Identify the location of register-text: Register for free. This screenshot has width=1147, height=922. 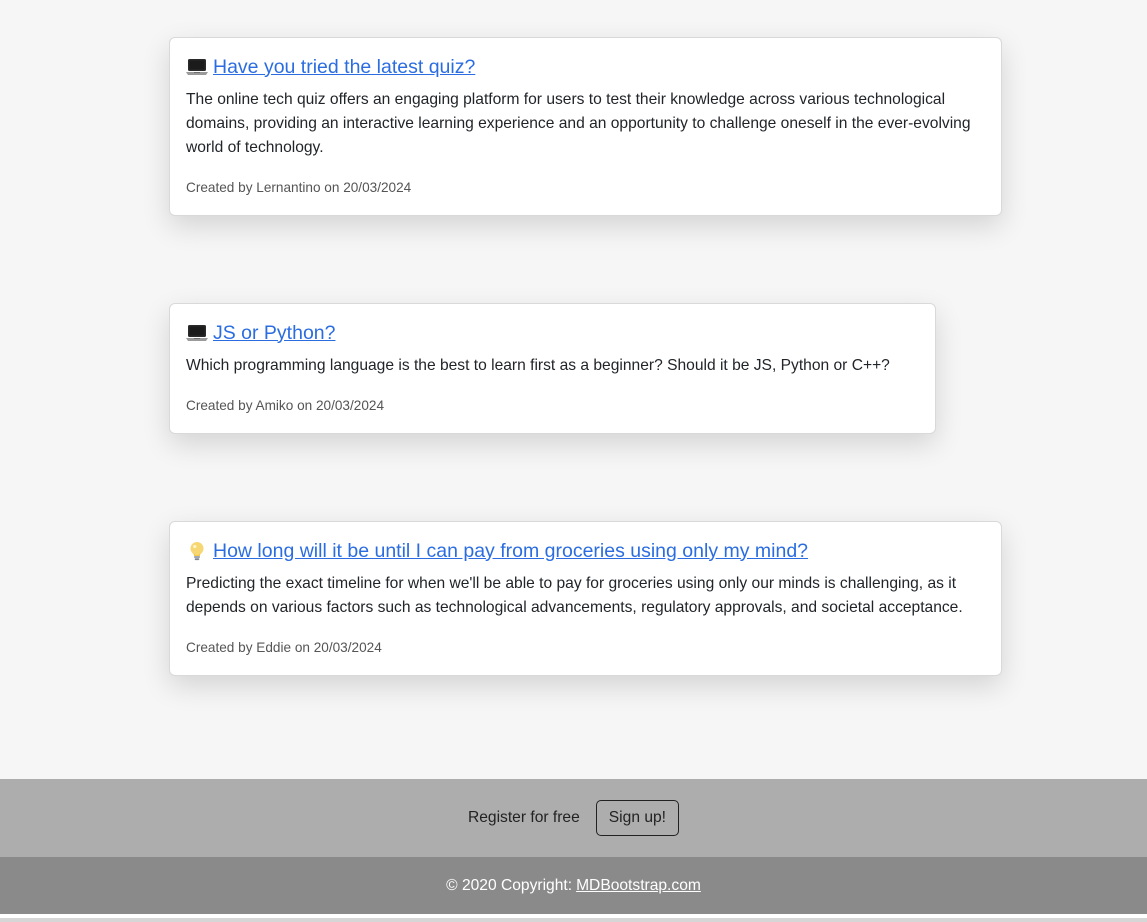
(523, 817).